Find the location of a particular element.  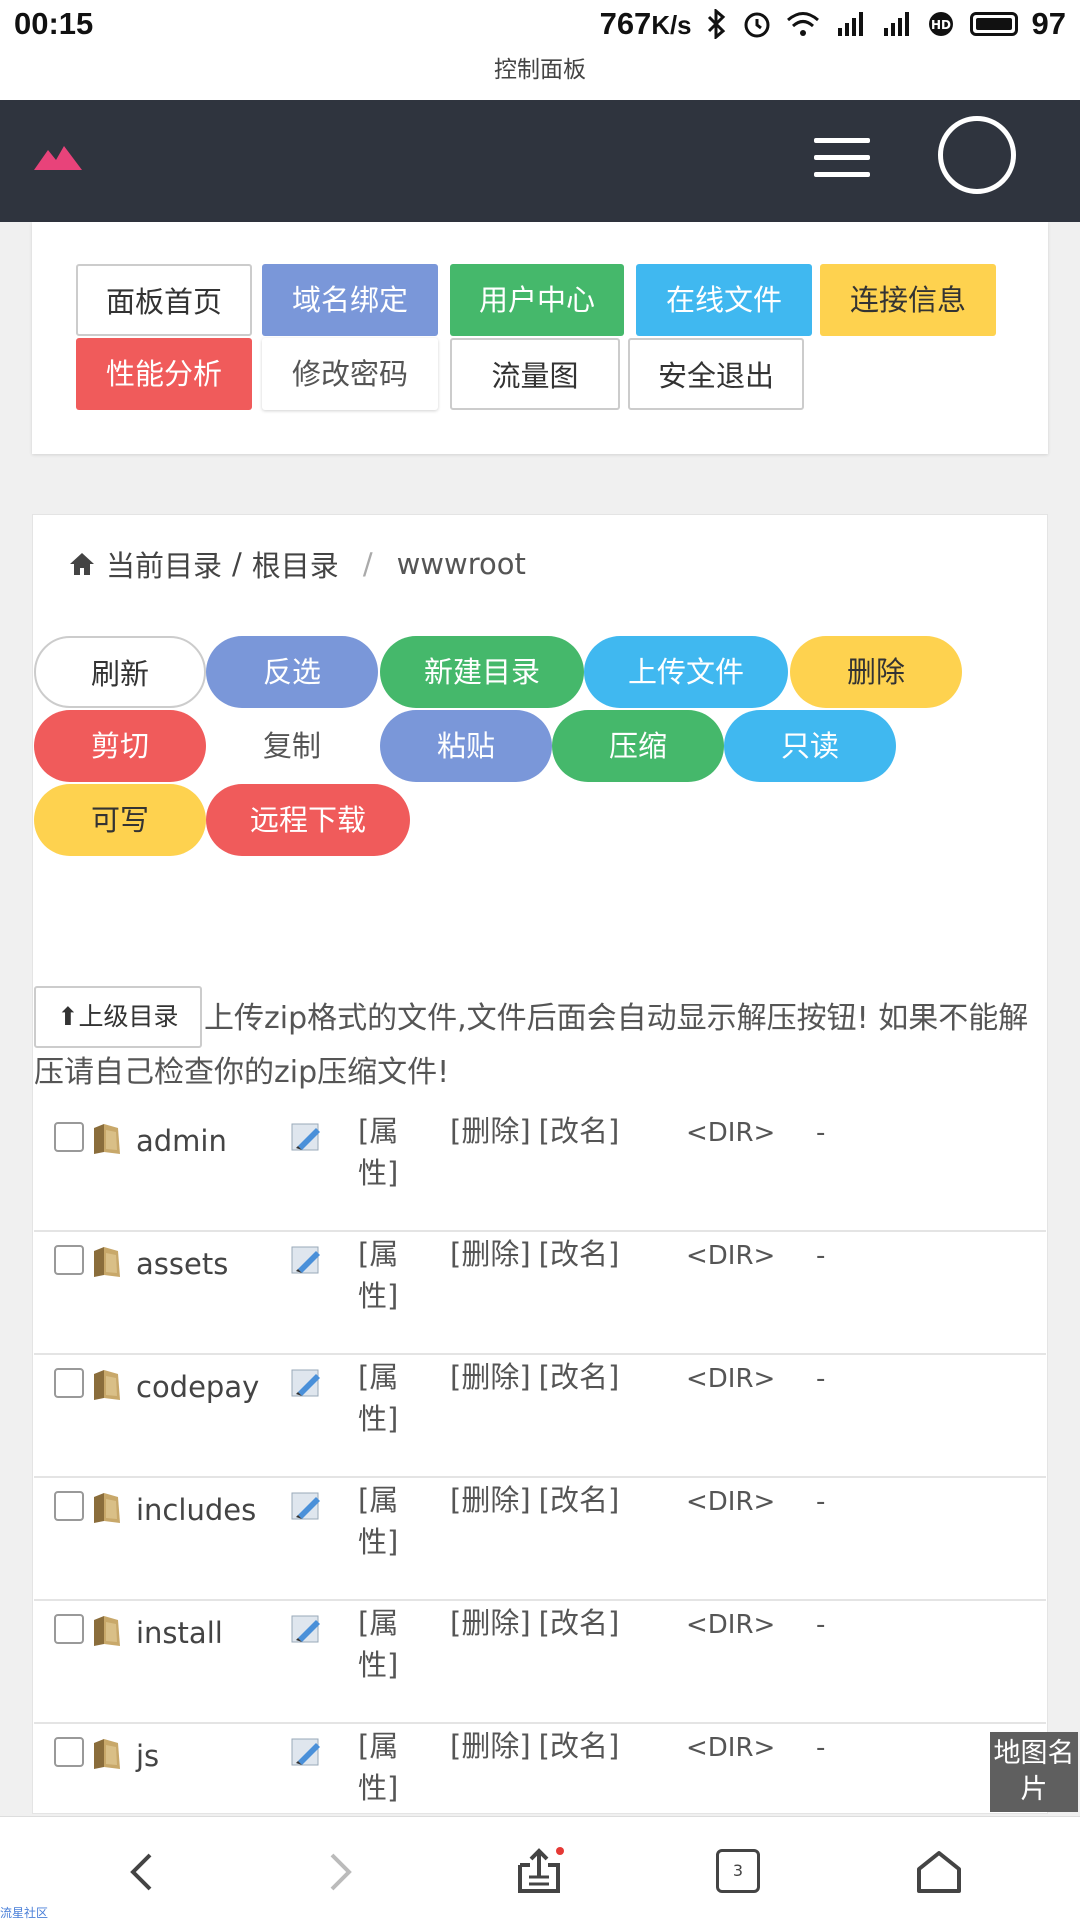

nav-button-3: 用户中心 is located at coordinates (537, 300).